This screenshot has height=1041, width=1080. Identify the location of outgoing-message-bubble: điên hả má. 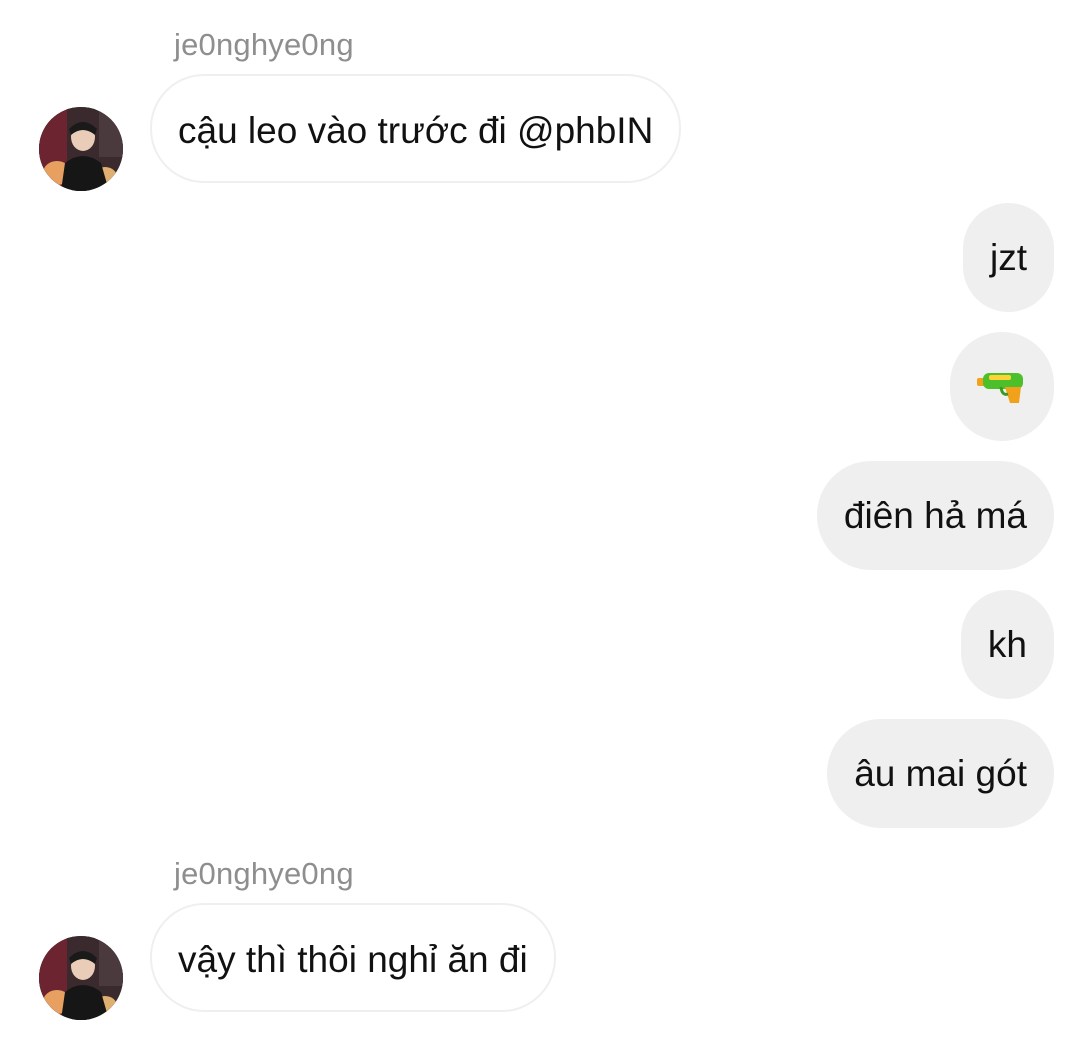
(935, 515).